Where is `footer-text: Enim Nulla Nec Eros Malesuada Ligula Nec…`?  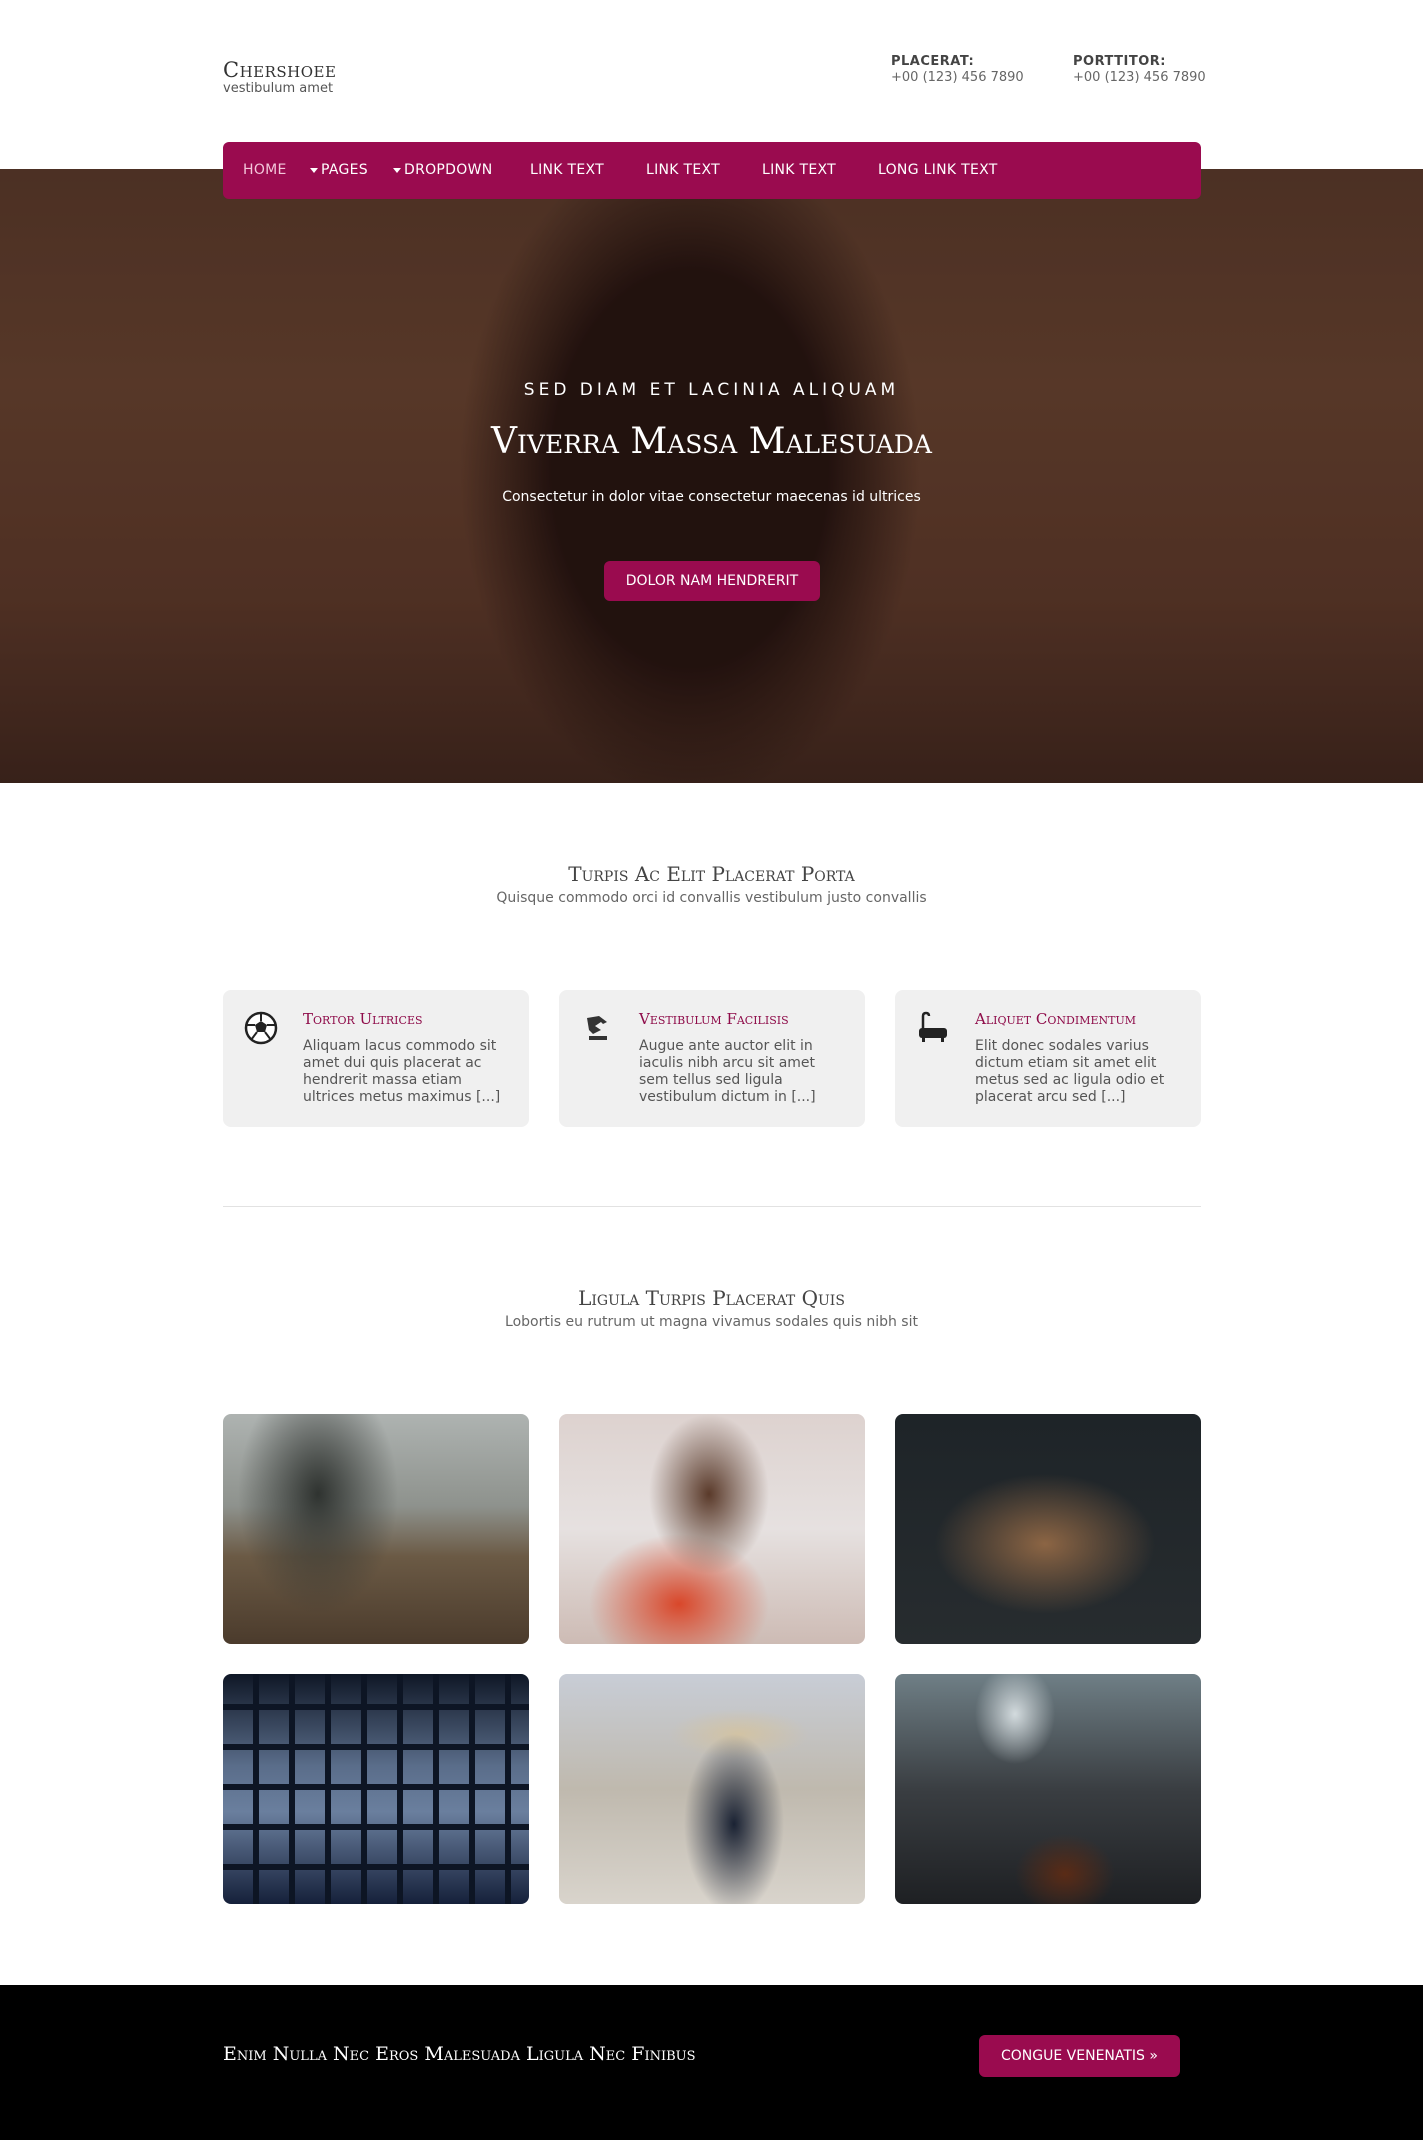
footer-text: Enim Nulla Nec Eros Malesuada Ligula Nec… is located at coordinates (459, 2054).